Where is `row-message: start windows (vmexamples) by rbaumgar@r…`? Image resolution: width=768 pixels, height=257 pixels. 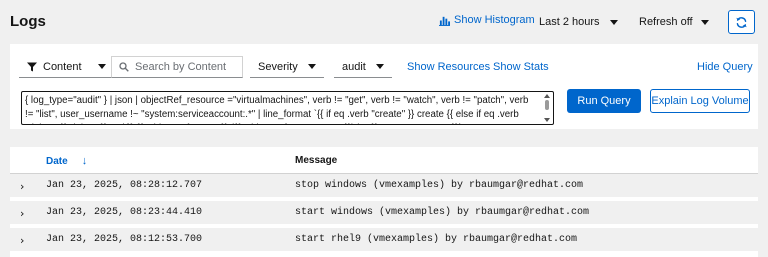
row-message: start windows (vmexamples) by rbaumgar@r… is located at coordinates (442, 212).